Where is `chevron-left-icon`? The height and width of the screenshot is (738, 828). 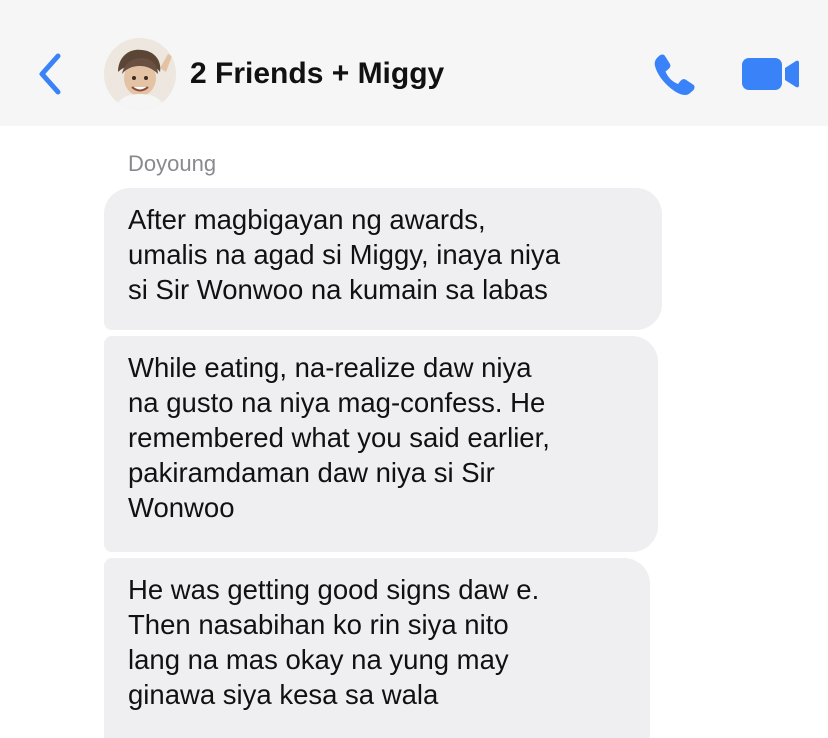
chevron-left-icon is located at coordinates (50, 74).